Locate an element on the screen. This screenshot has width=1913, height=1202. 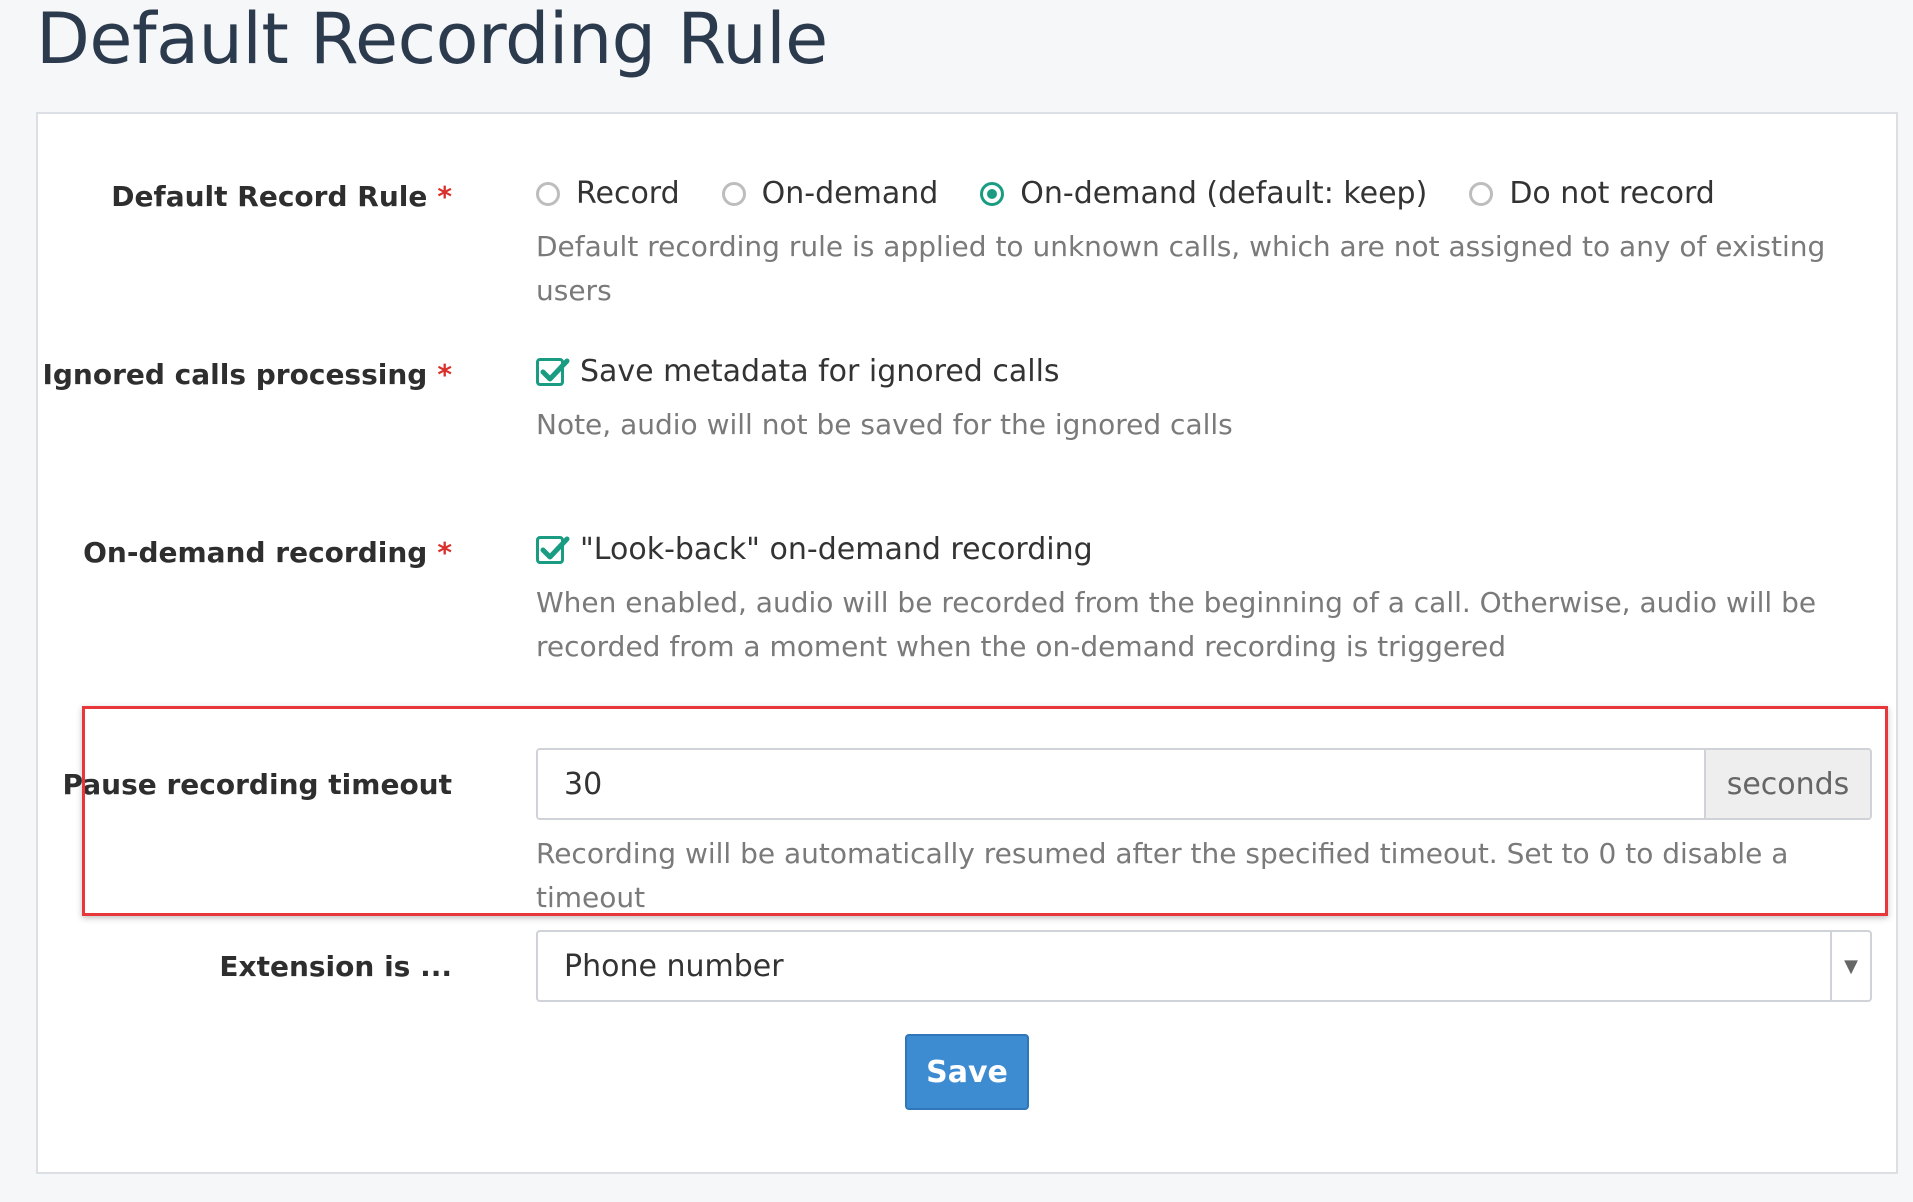
ignored-calls-label: Ignored calls processing * is located at coordinates (247, 374).